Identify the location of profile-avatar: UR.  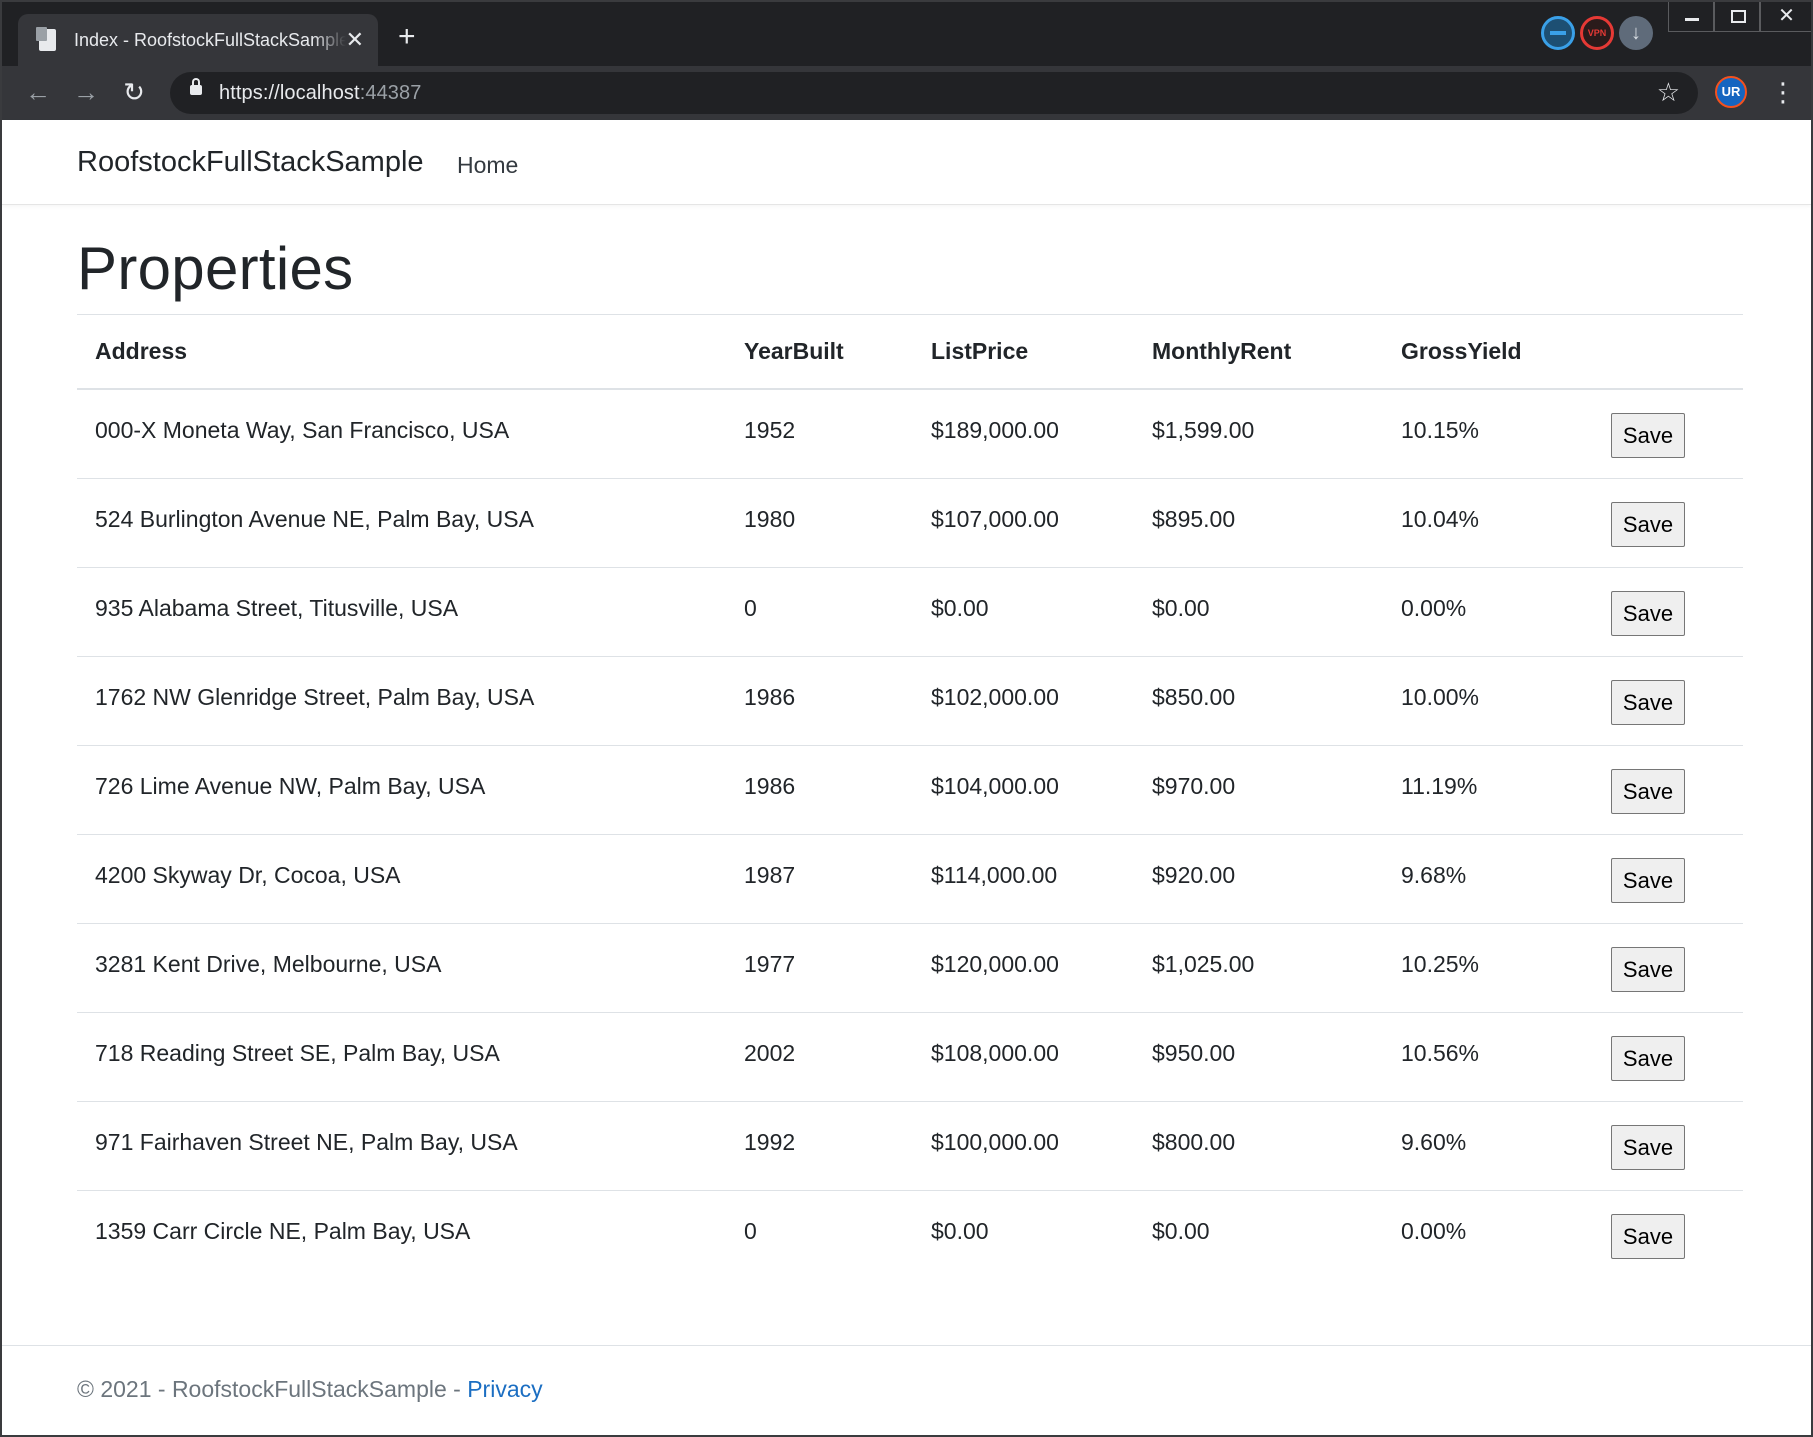
(1731, 92).